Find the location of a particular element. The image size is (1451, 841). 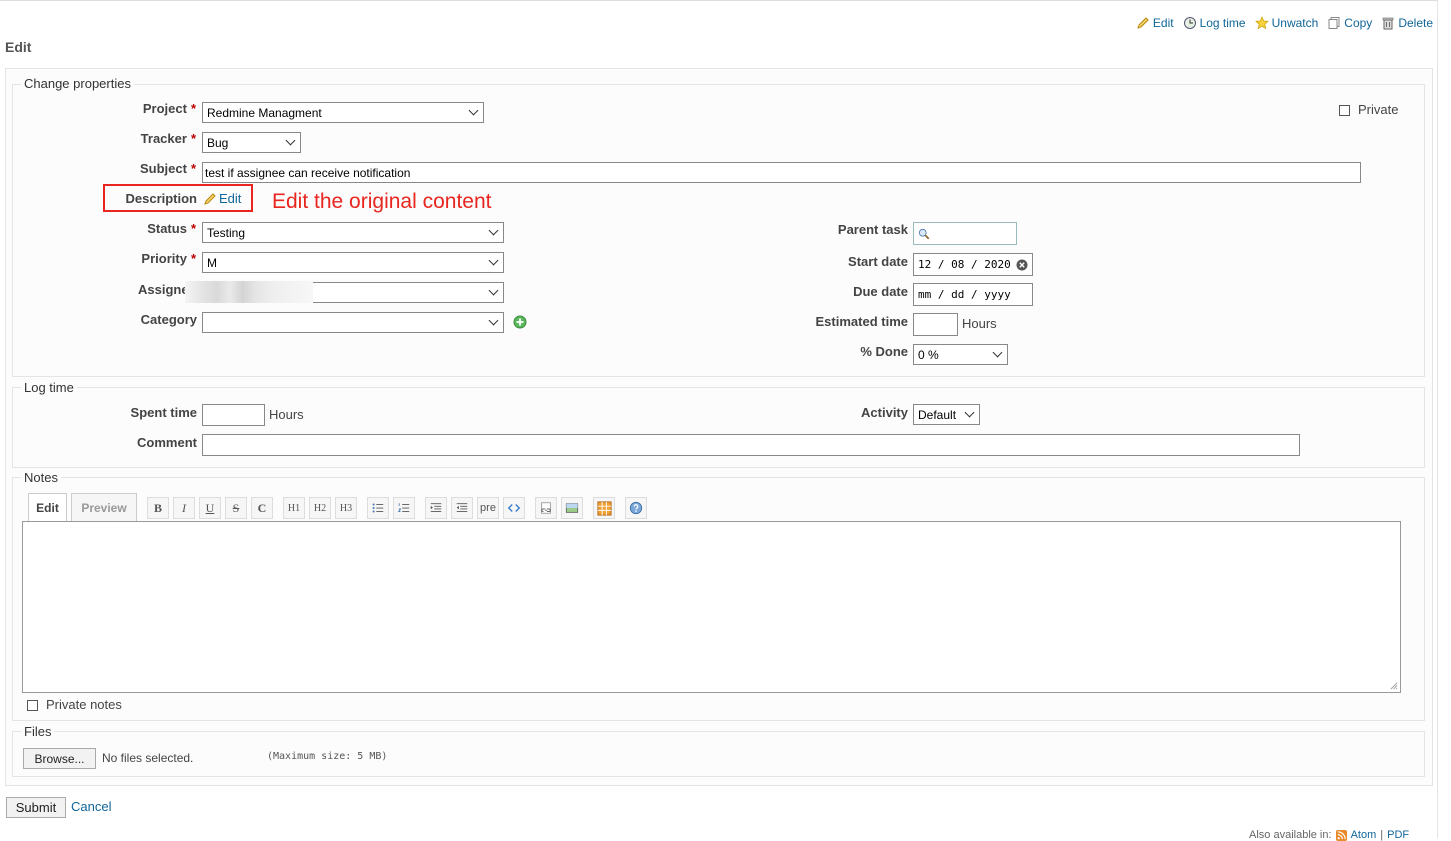

copy-action: Copy is located at coordinates (1349, 23).